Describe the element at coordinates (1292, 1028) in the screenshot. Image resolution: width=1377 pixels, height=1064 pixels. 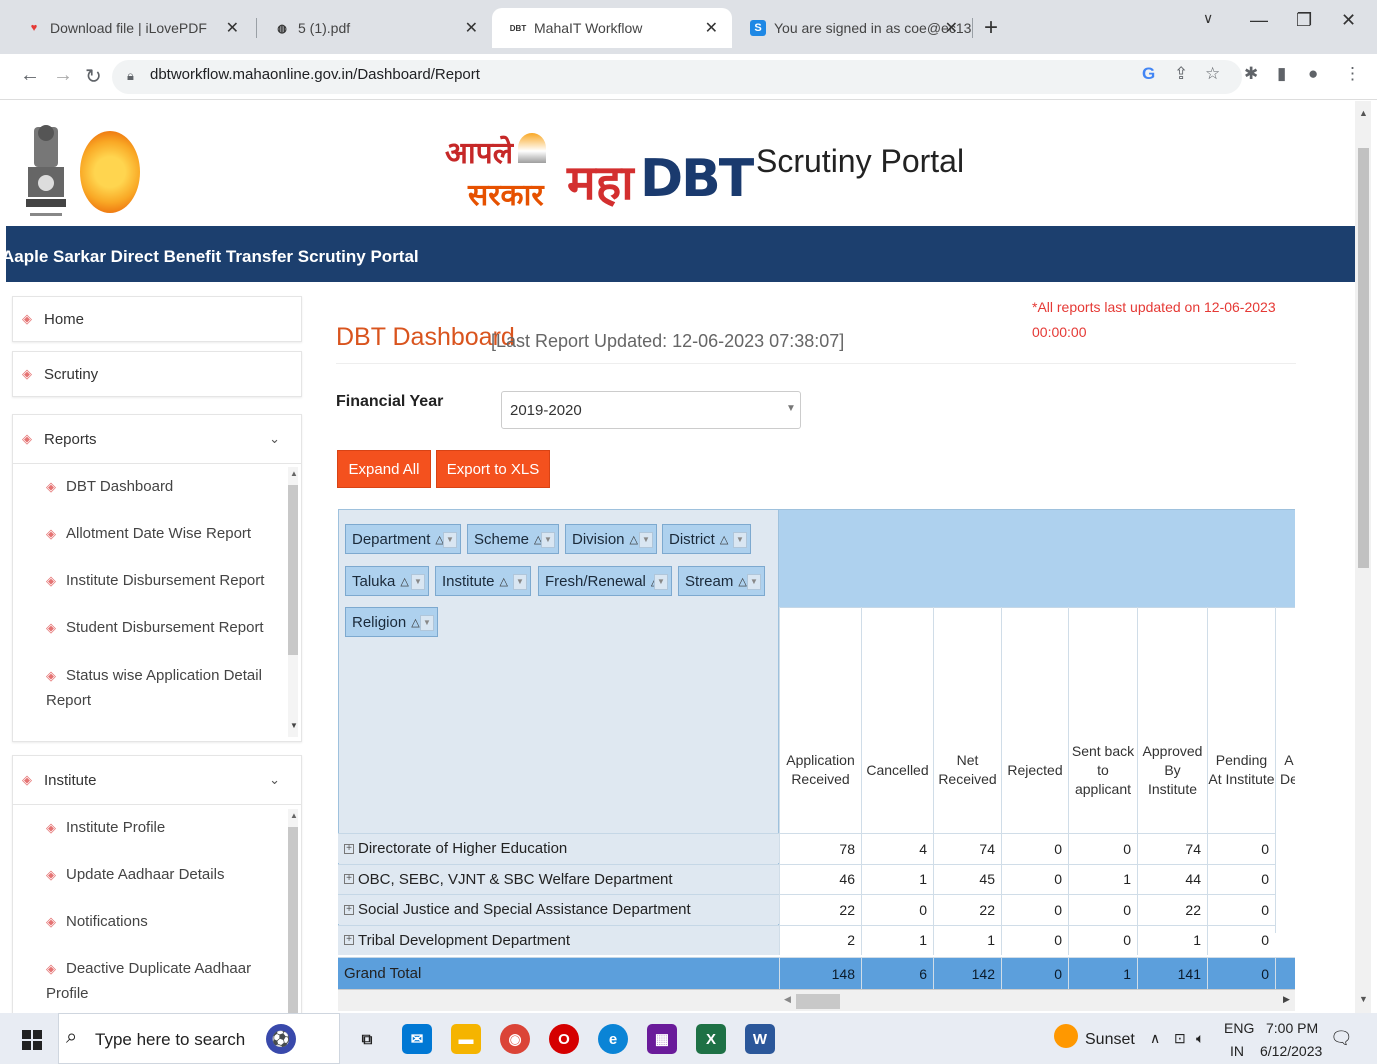
I see `clock-time: 7:00 PM` at that location.